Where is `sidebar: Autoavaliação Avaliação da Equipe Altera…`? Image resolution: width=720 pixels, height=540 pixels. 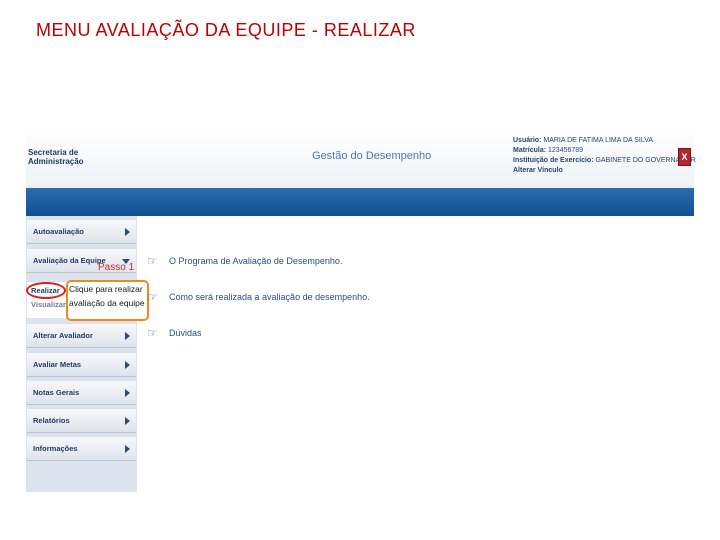
sidebar: Autoavaliação Avaliação da Equipe Altera… is located at coordinates (81, 354).